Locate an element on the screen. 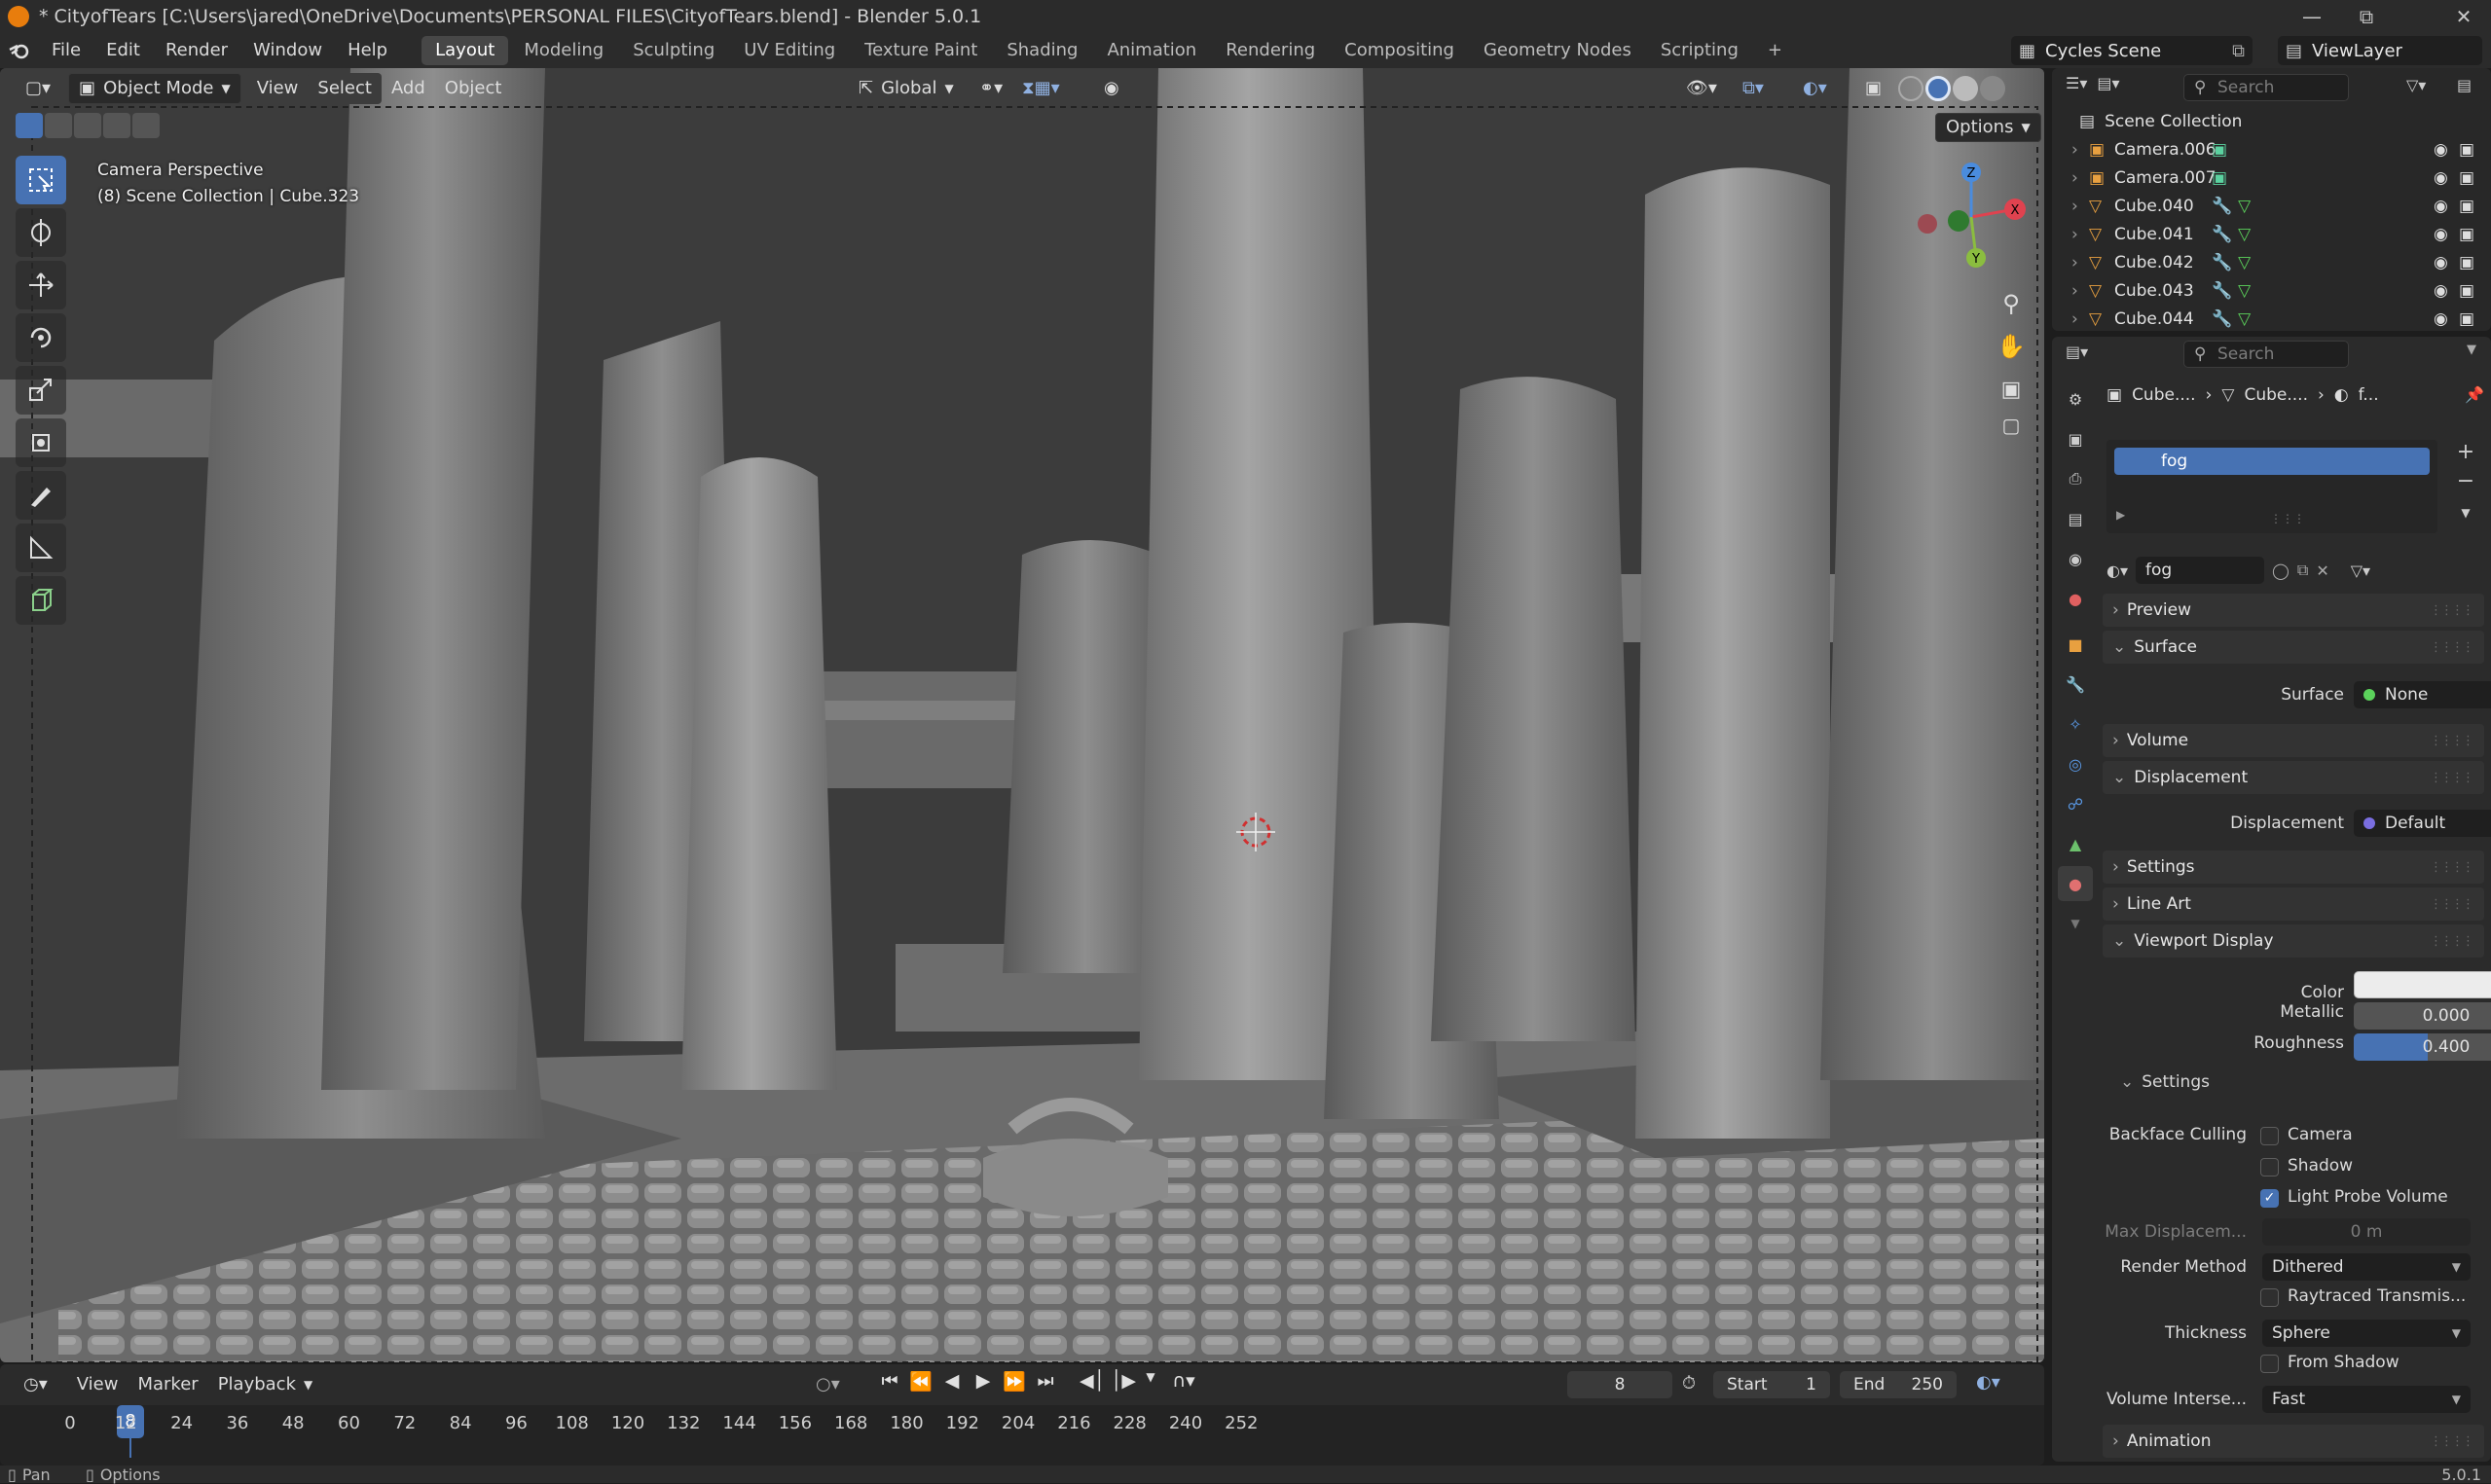 The image size is (2491, 1484). wireframe-shading-icon is located at coordinates (1910, 89).